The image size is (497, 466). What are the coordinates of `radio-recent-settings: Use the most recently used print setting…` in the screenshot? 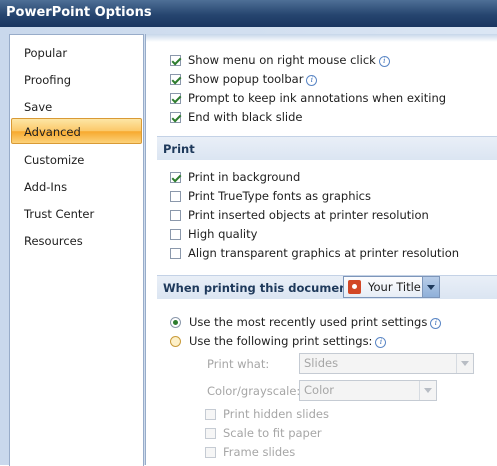 It's located at (306, 322).